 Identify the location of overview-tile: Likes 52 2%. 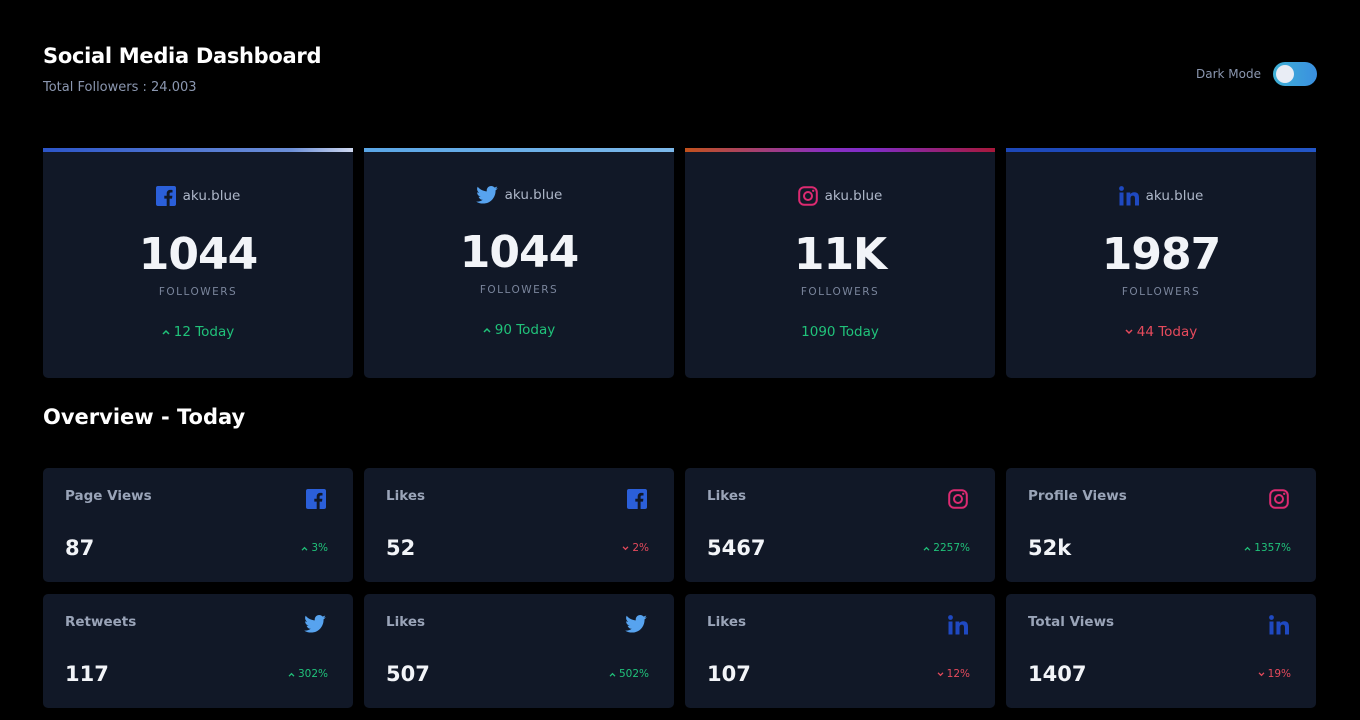
(519, 525).